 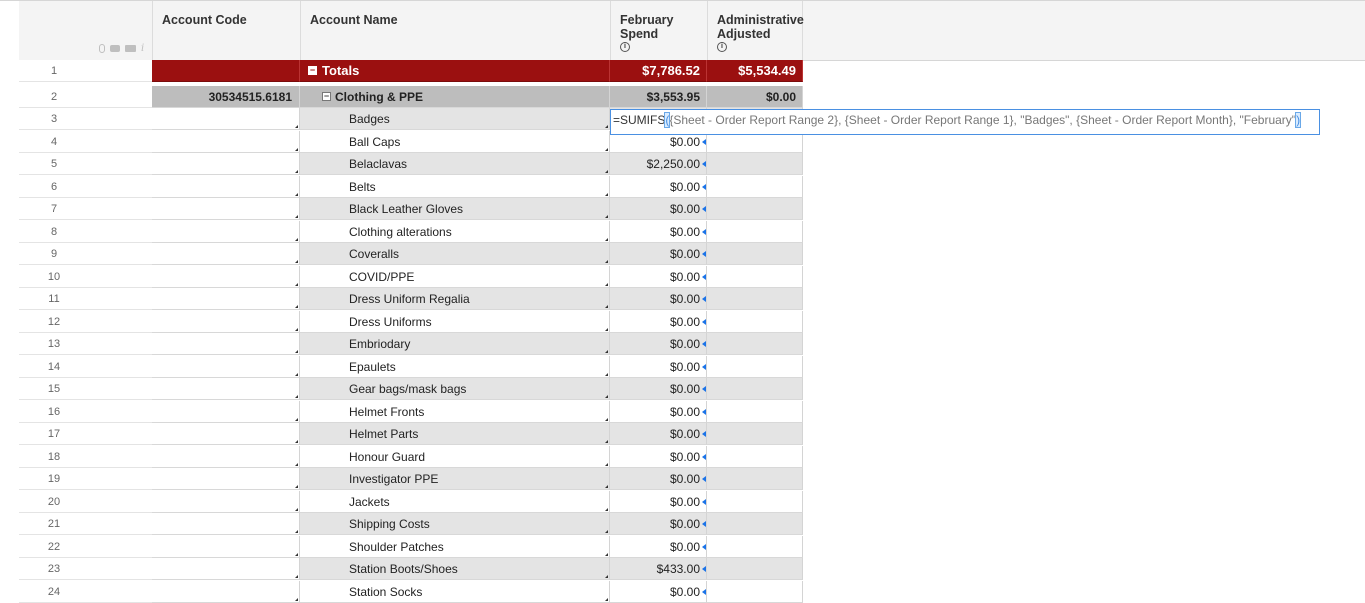 I want to click on account-name-cell: COVID/PPE, so click(x=455, y=276).